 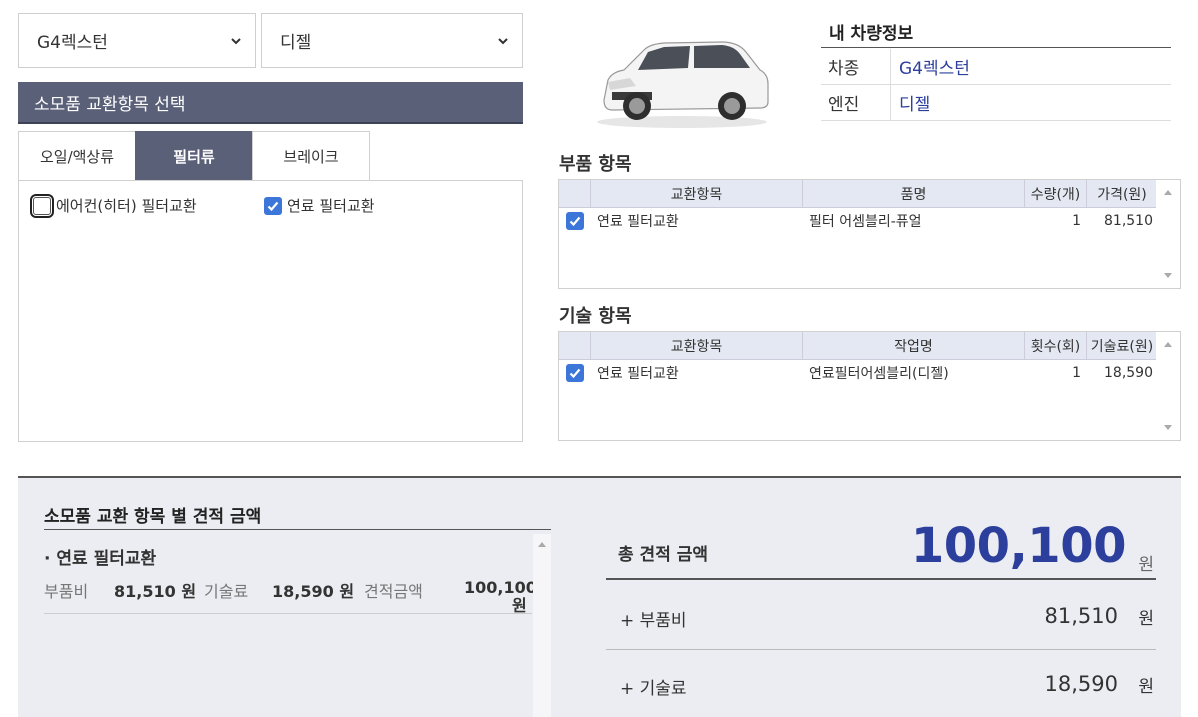 What do you see at coordinates (66, 591) in the screenshot?
I see `parts-cost-label: 부품비` at bounding box center [66, 591].